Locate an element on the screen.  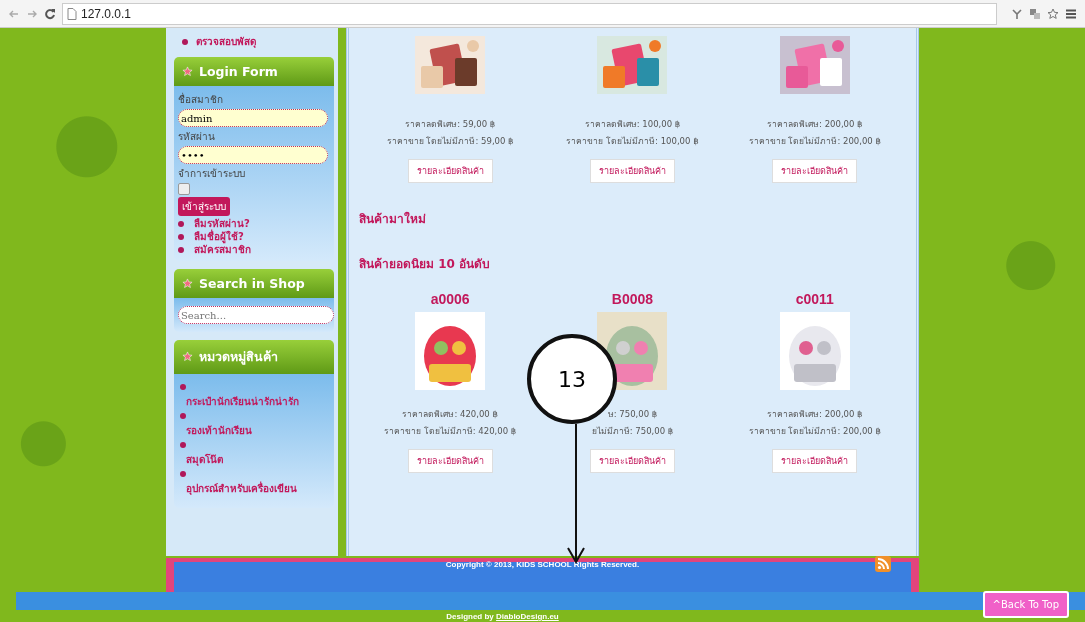
category-link: รองเท้านักเรียน is located at coordinates (216, 430).